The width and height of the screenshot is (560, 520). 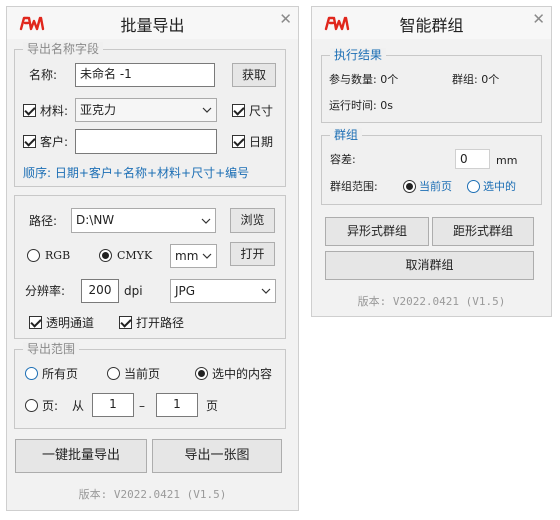 I want to click on size-checkbox, so click(x=238, y=110).